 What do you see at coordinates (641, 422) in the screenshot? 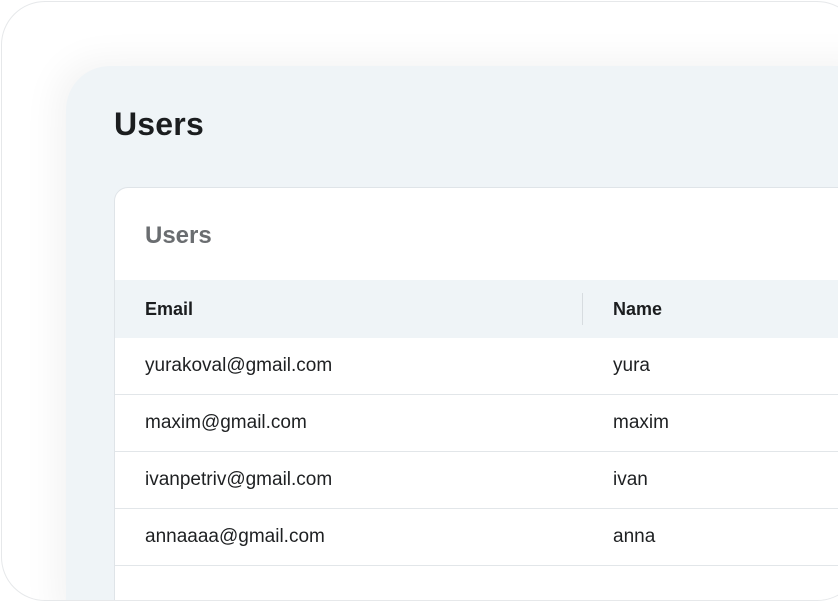
I see `cell-name: maxim` at bounding box center [641, 422].